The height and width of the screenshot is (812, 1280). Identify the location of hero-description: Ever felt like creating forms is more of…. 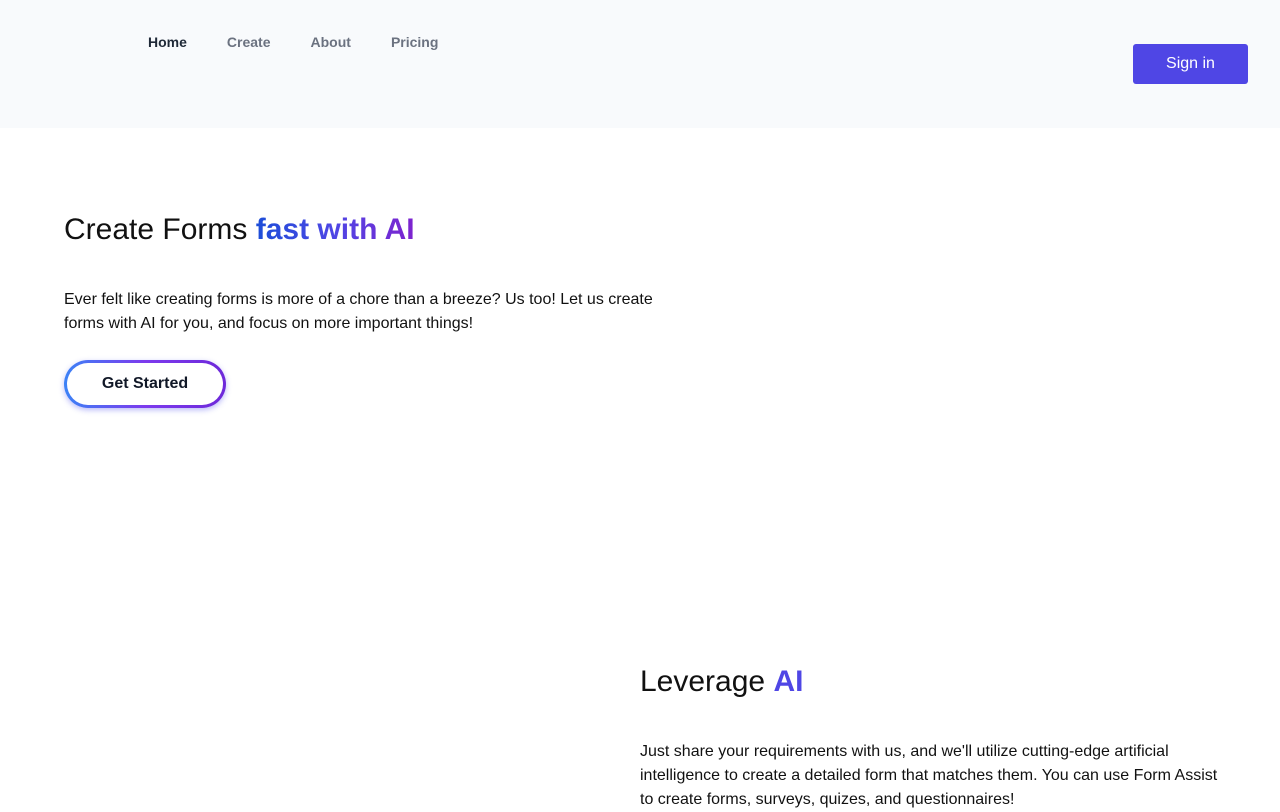
(358, 311).